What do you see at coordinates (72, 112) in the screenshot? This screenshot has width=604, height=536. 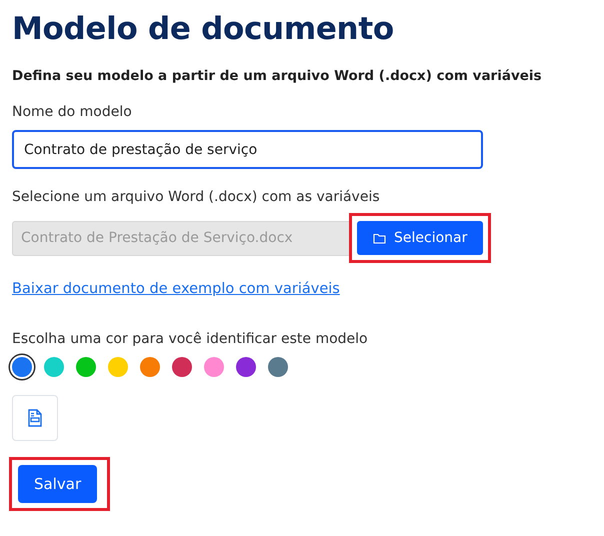 I see `field-label: Nome do modelo` at bounding box center [72, 112].